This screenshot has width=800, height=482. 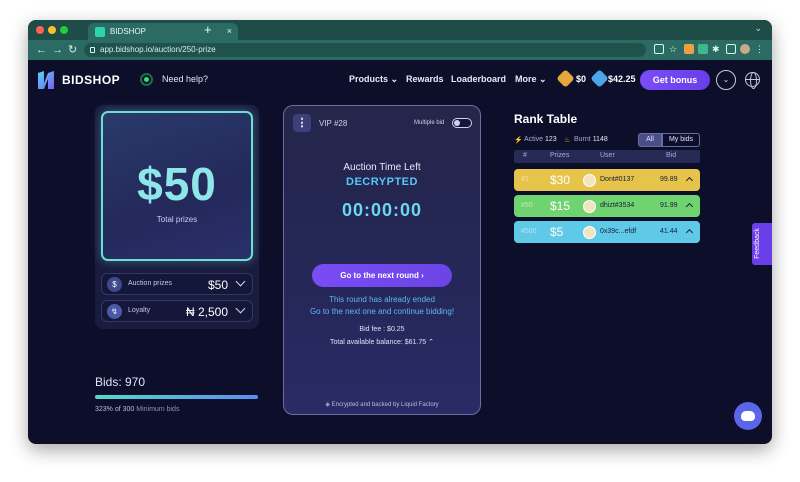 I want to click on auction-status: DECRYPTED, so click(x=382, y=182).